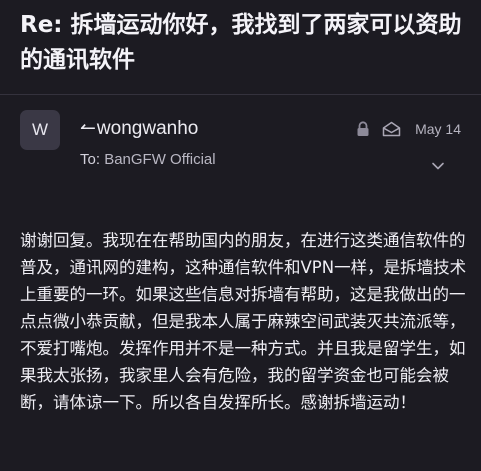  Describe the element at coordinates (438, 129) in the screenshot. I see `message-date: May 14` at that location.